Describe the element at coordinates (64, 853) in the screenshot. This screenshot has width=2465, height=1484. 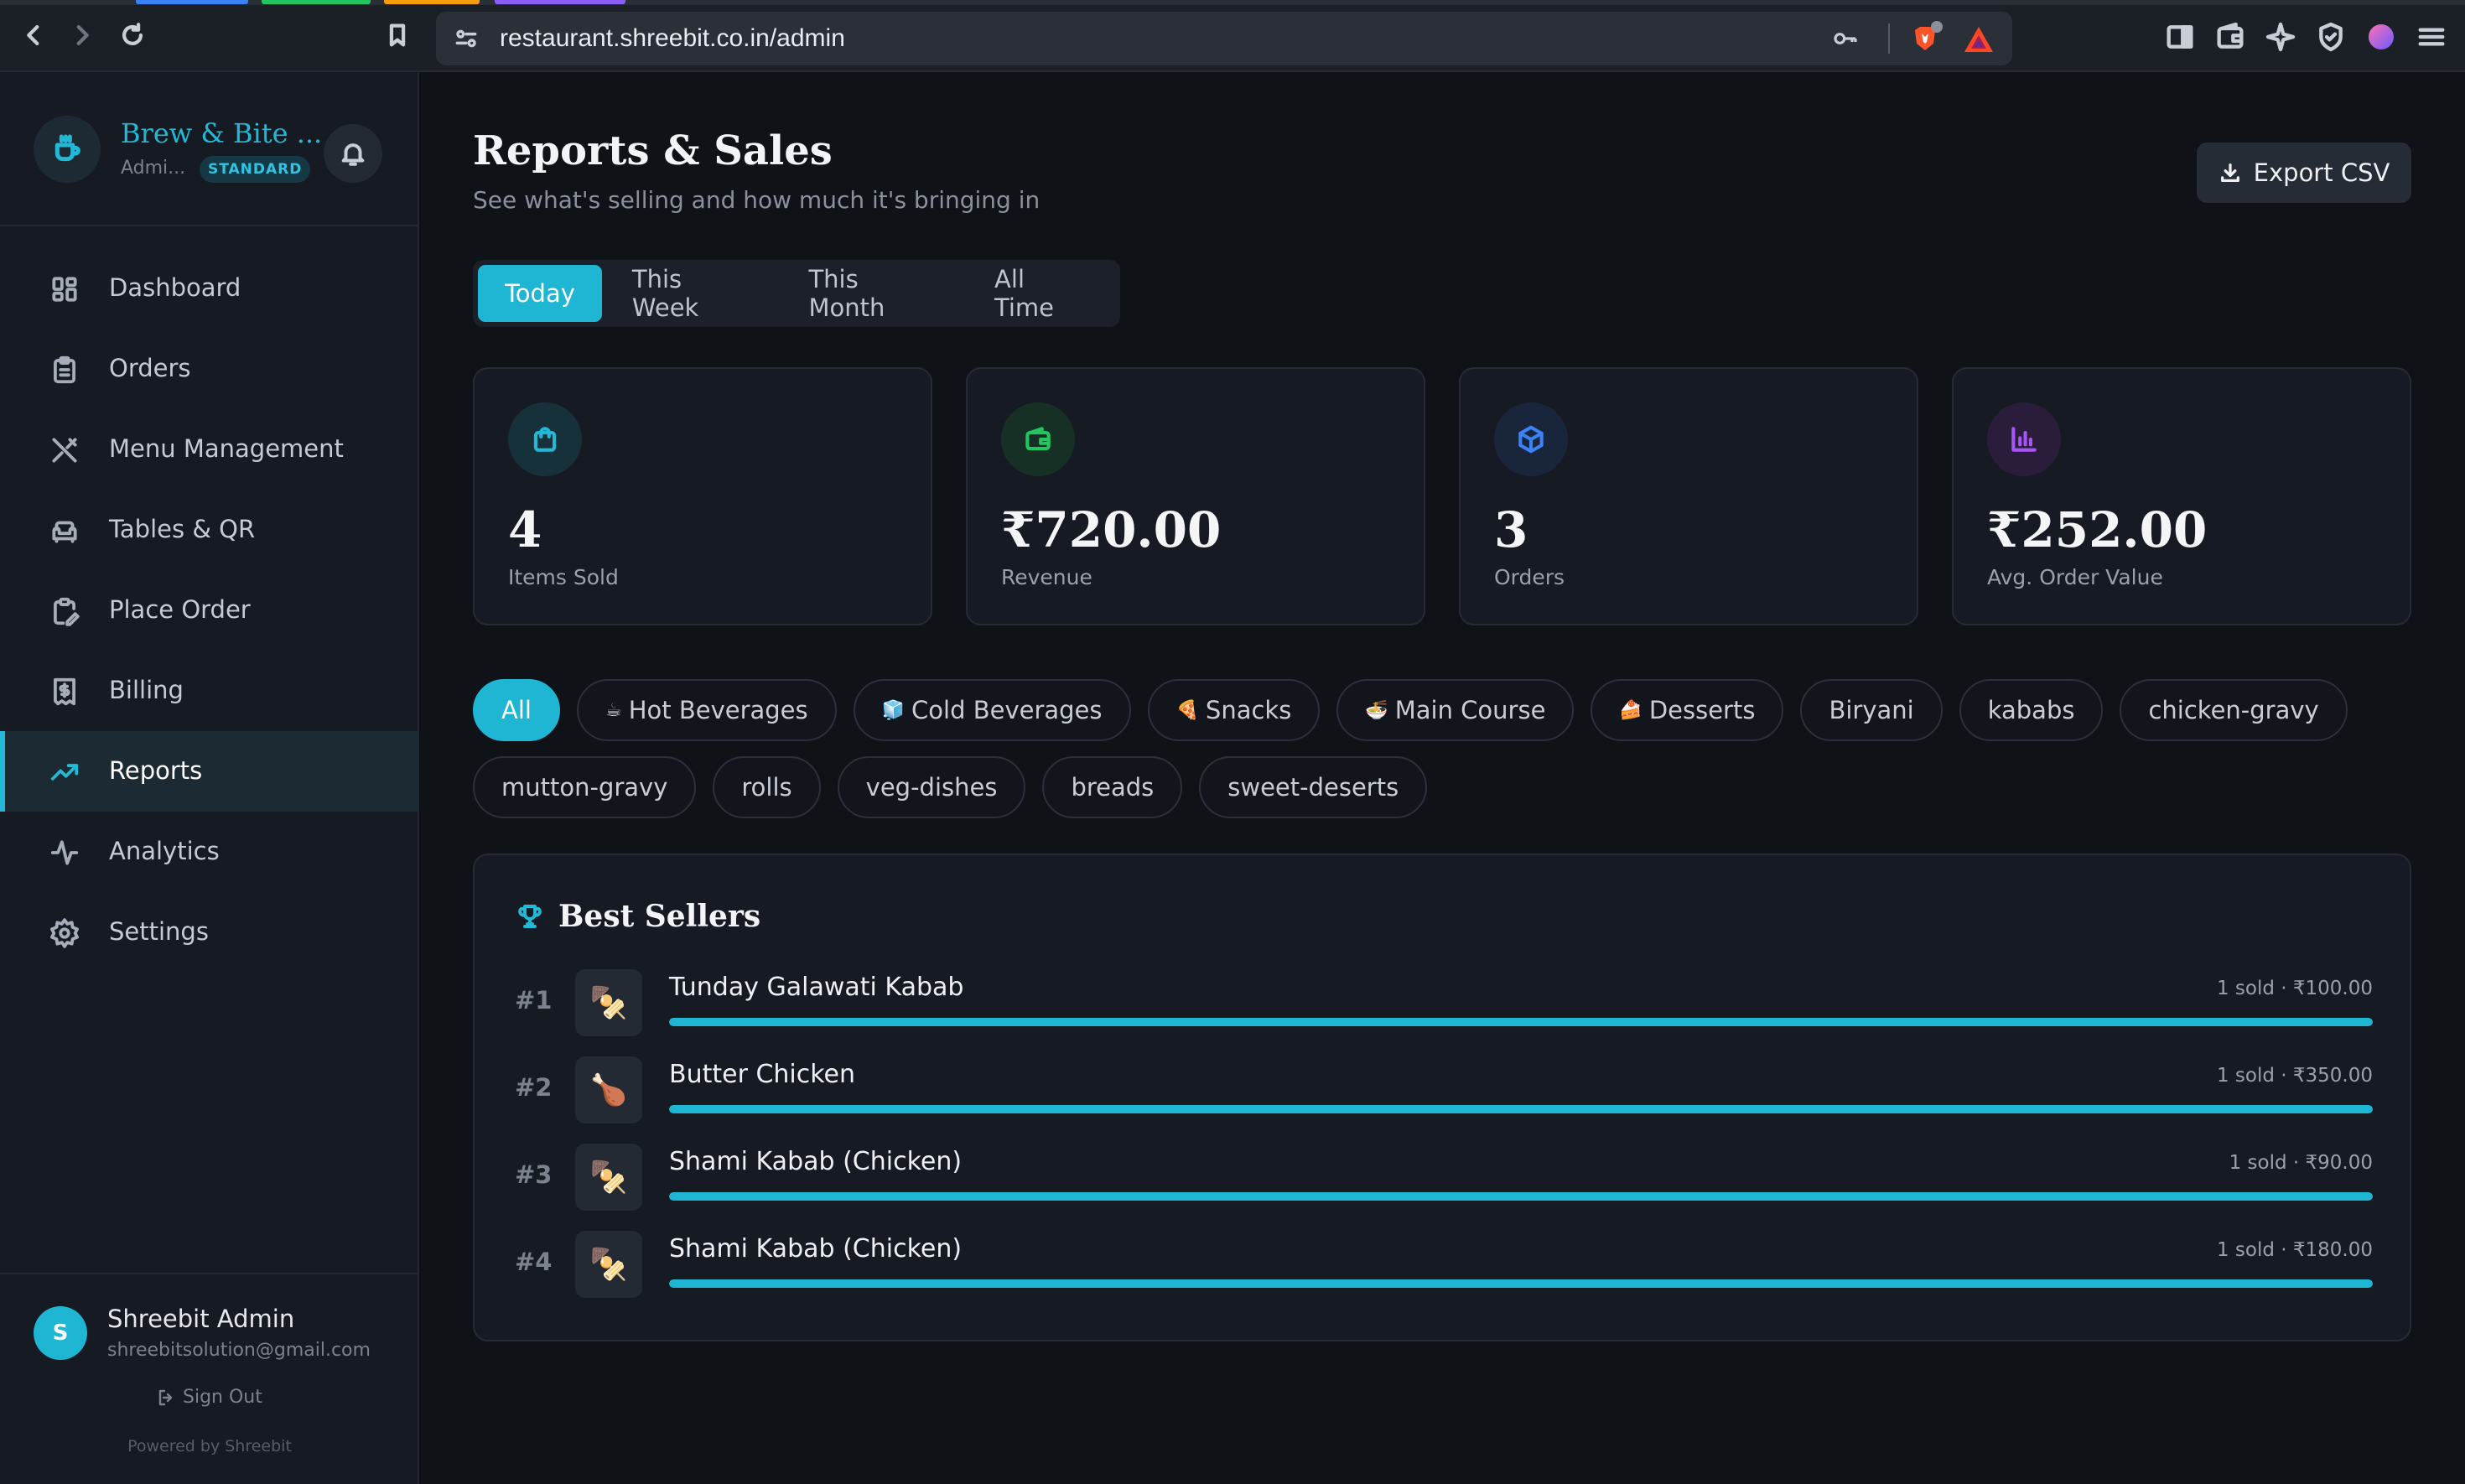
I see `activity-icon` at that location.